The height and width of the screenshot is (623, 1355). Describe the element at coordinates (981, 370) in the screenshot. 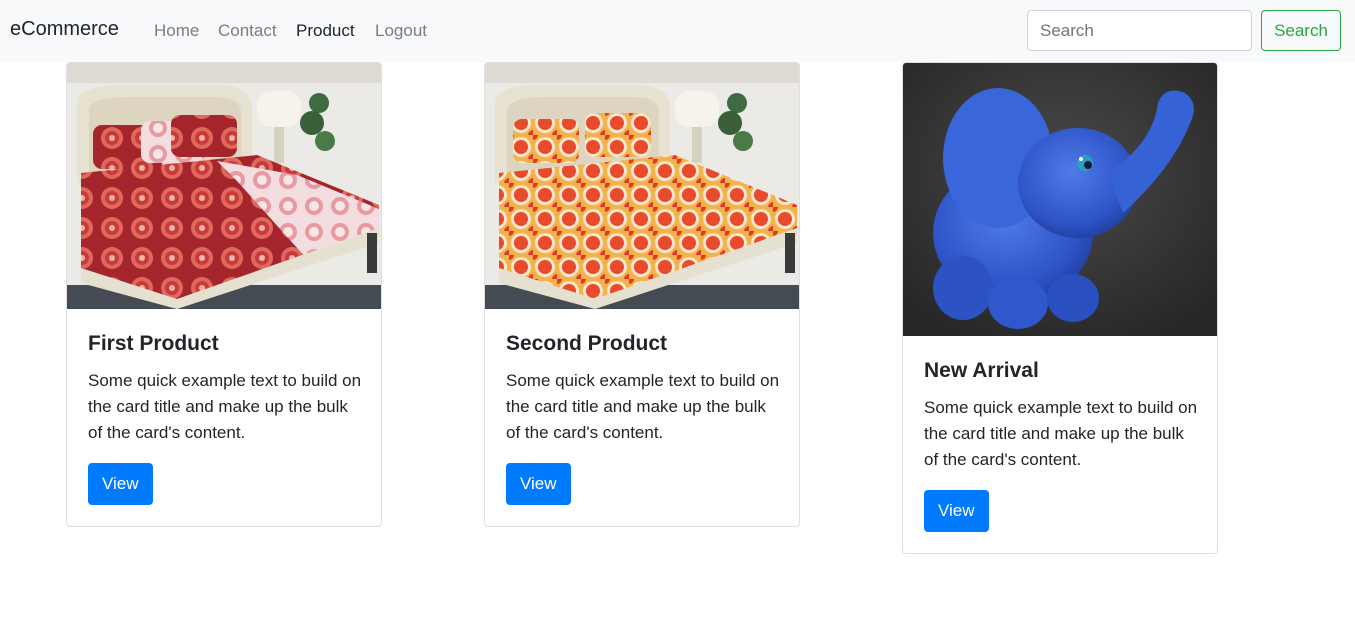

I see `card-title: New Arrival` at that location.